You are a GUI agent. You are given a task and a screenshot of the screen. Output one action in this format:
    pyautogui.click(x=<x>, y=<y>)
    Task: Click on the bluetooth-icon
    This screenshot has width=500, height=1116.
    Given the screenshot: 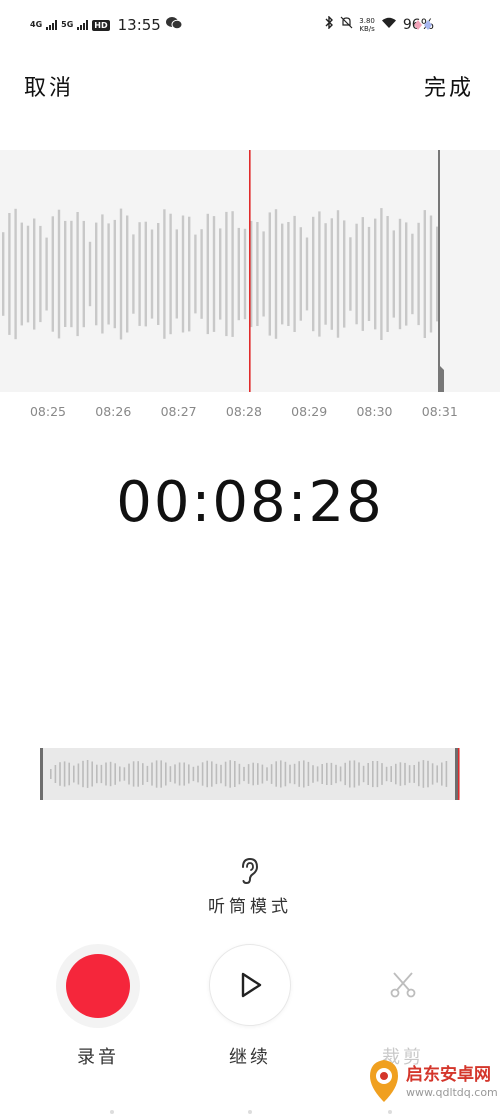 What is the action you would take?
    pyautogui.click(x=329, y=24)
    